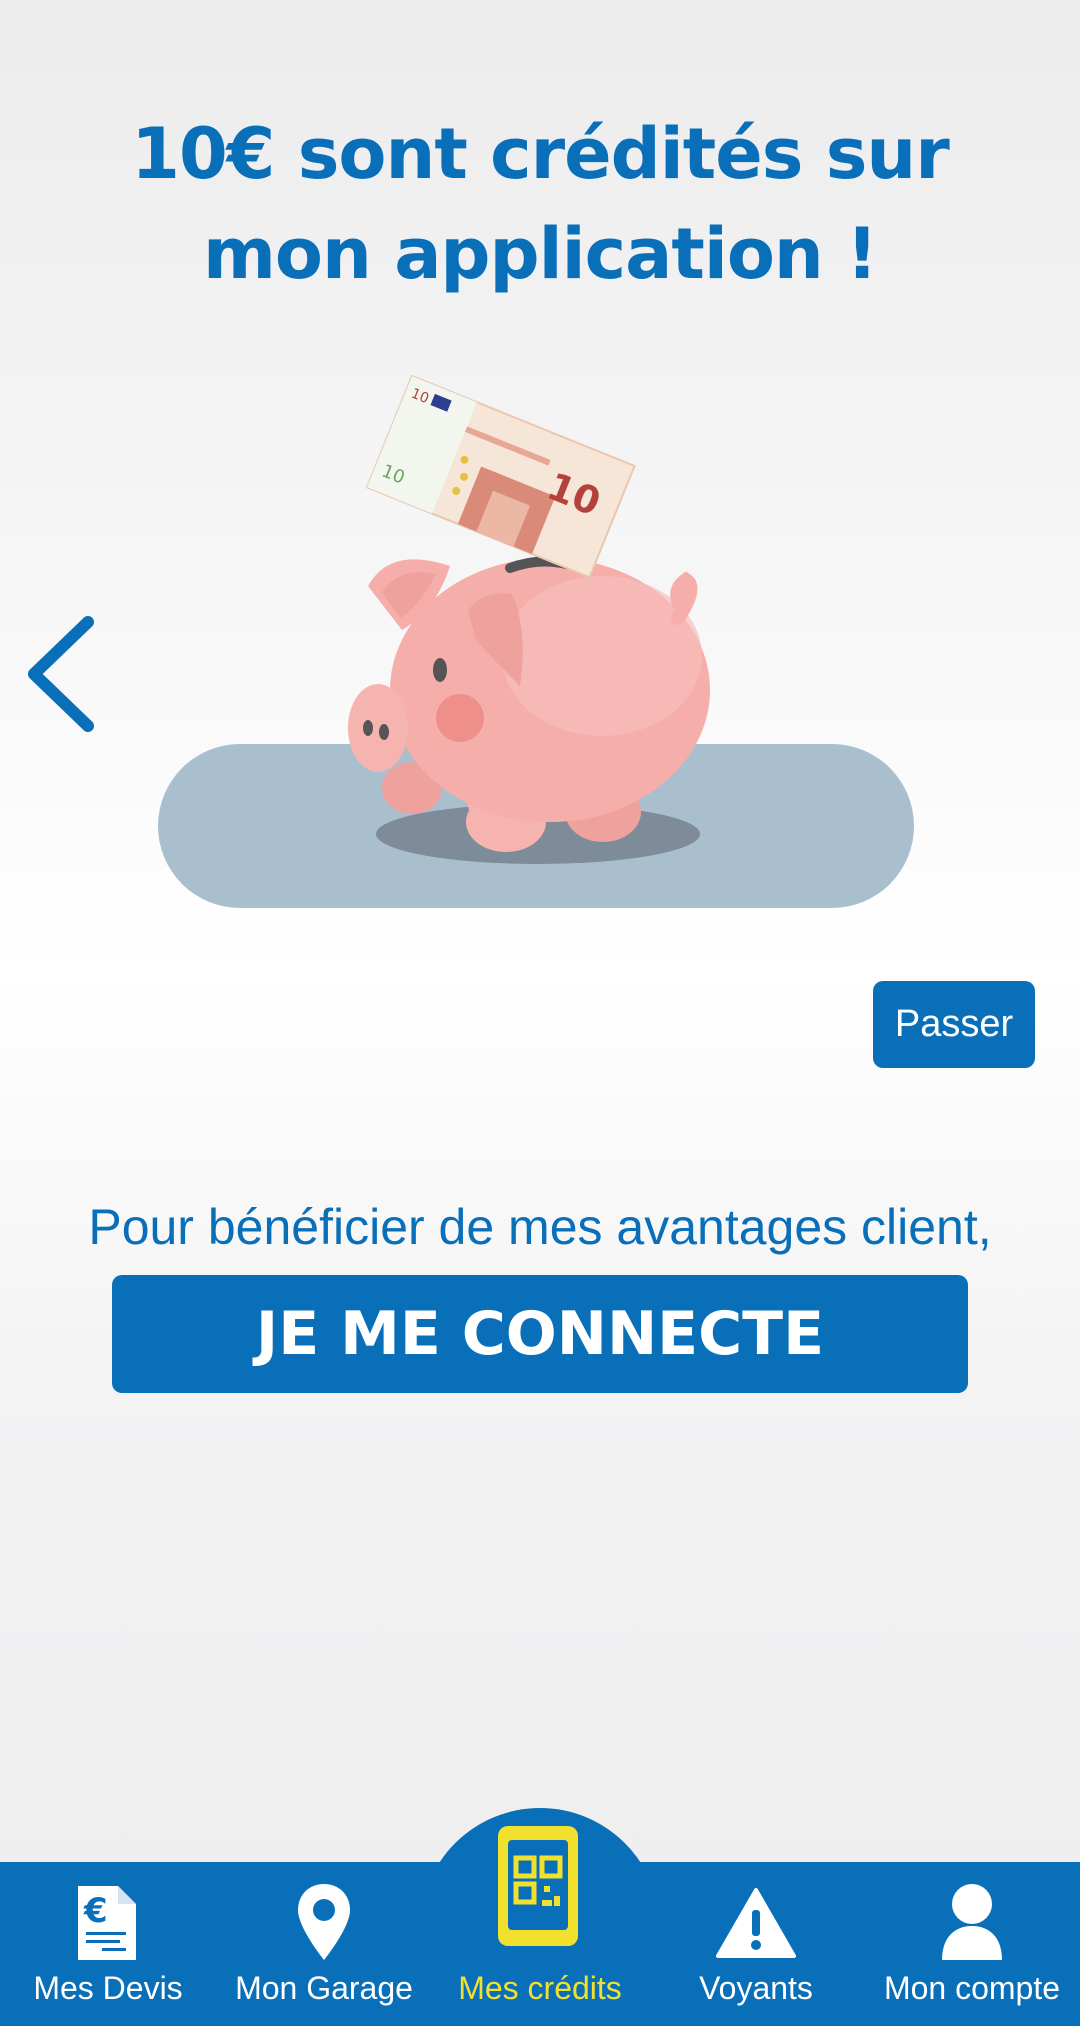 The width and height of the screenshot is (1080, 2026). I want to click on nav-label: Mon compte, so click(972, 1988).